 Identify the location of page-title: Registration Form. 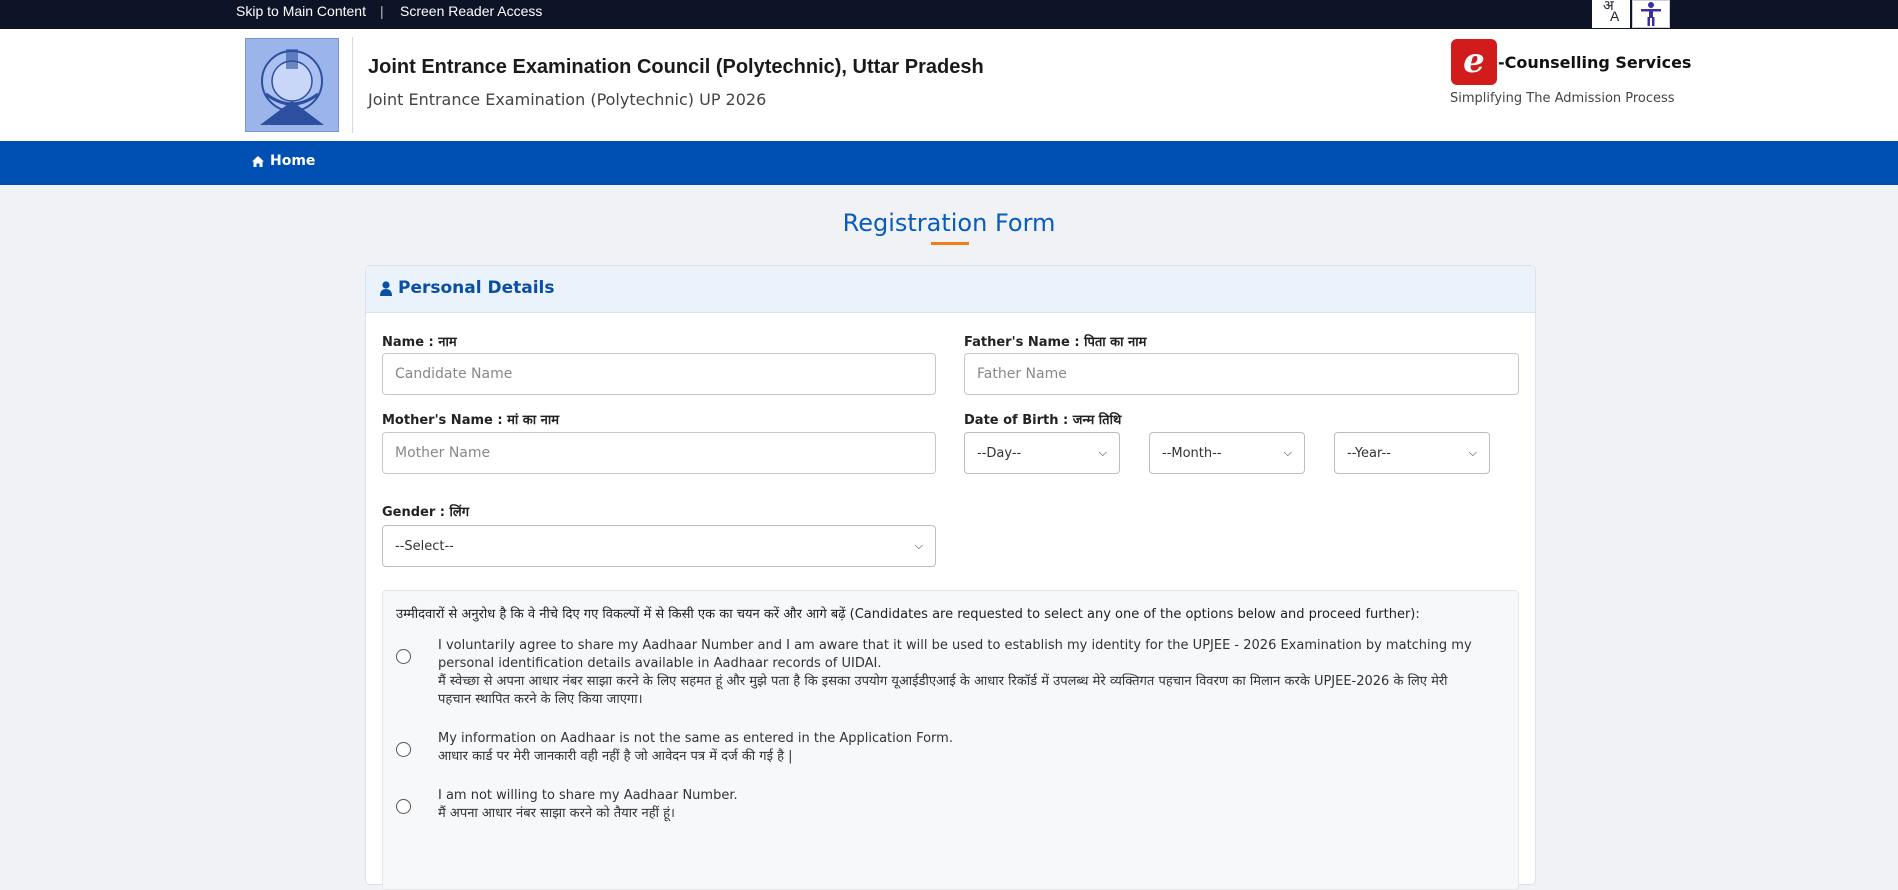
(949, 223).